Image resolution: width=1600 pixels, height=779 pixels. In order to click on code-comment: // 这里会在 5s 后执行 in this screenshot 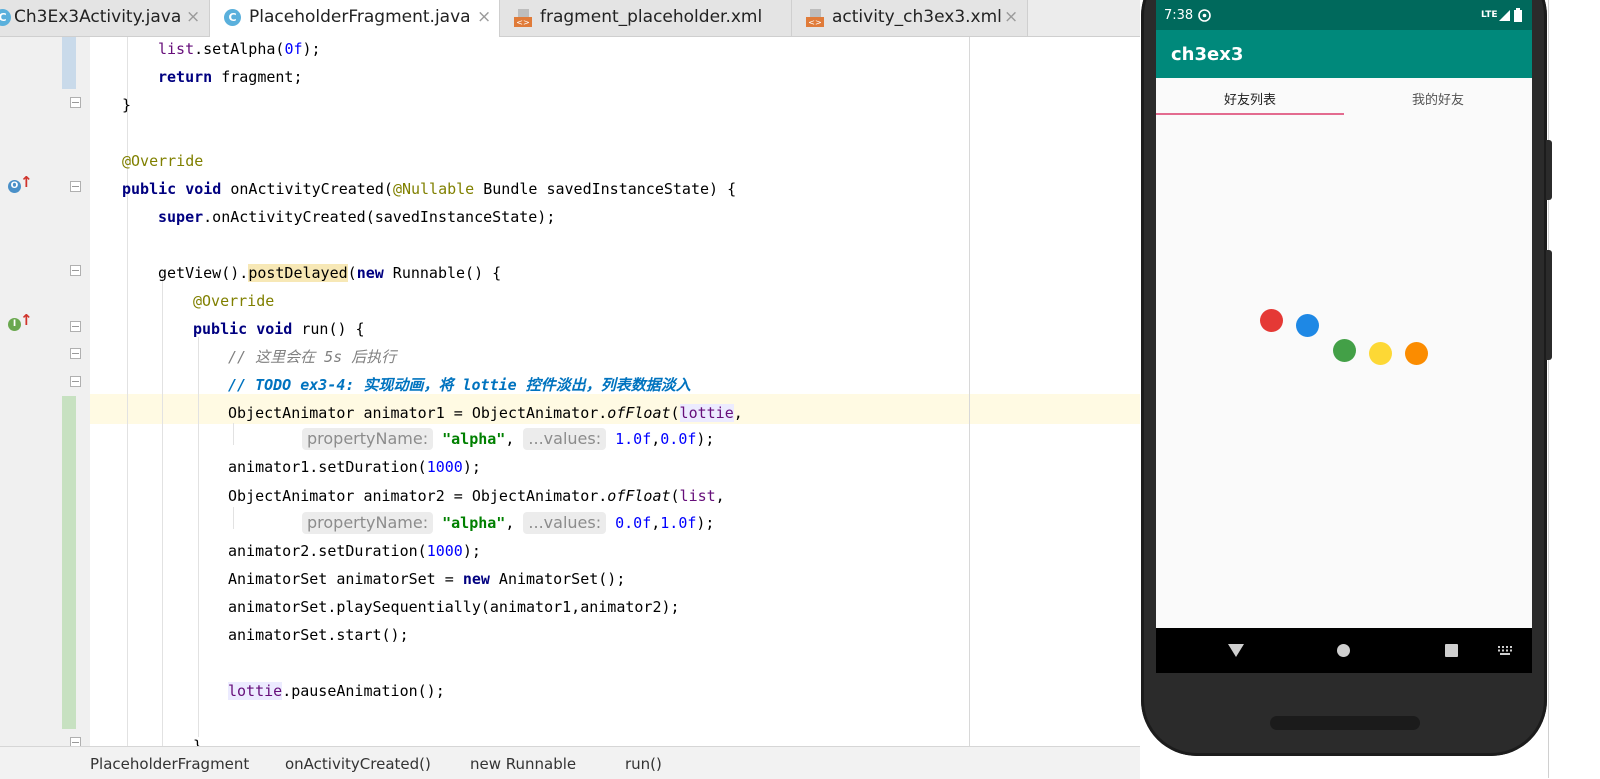, I will do `click(312, 357)`.